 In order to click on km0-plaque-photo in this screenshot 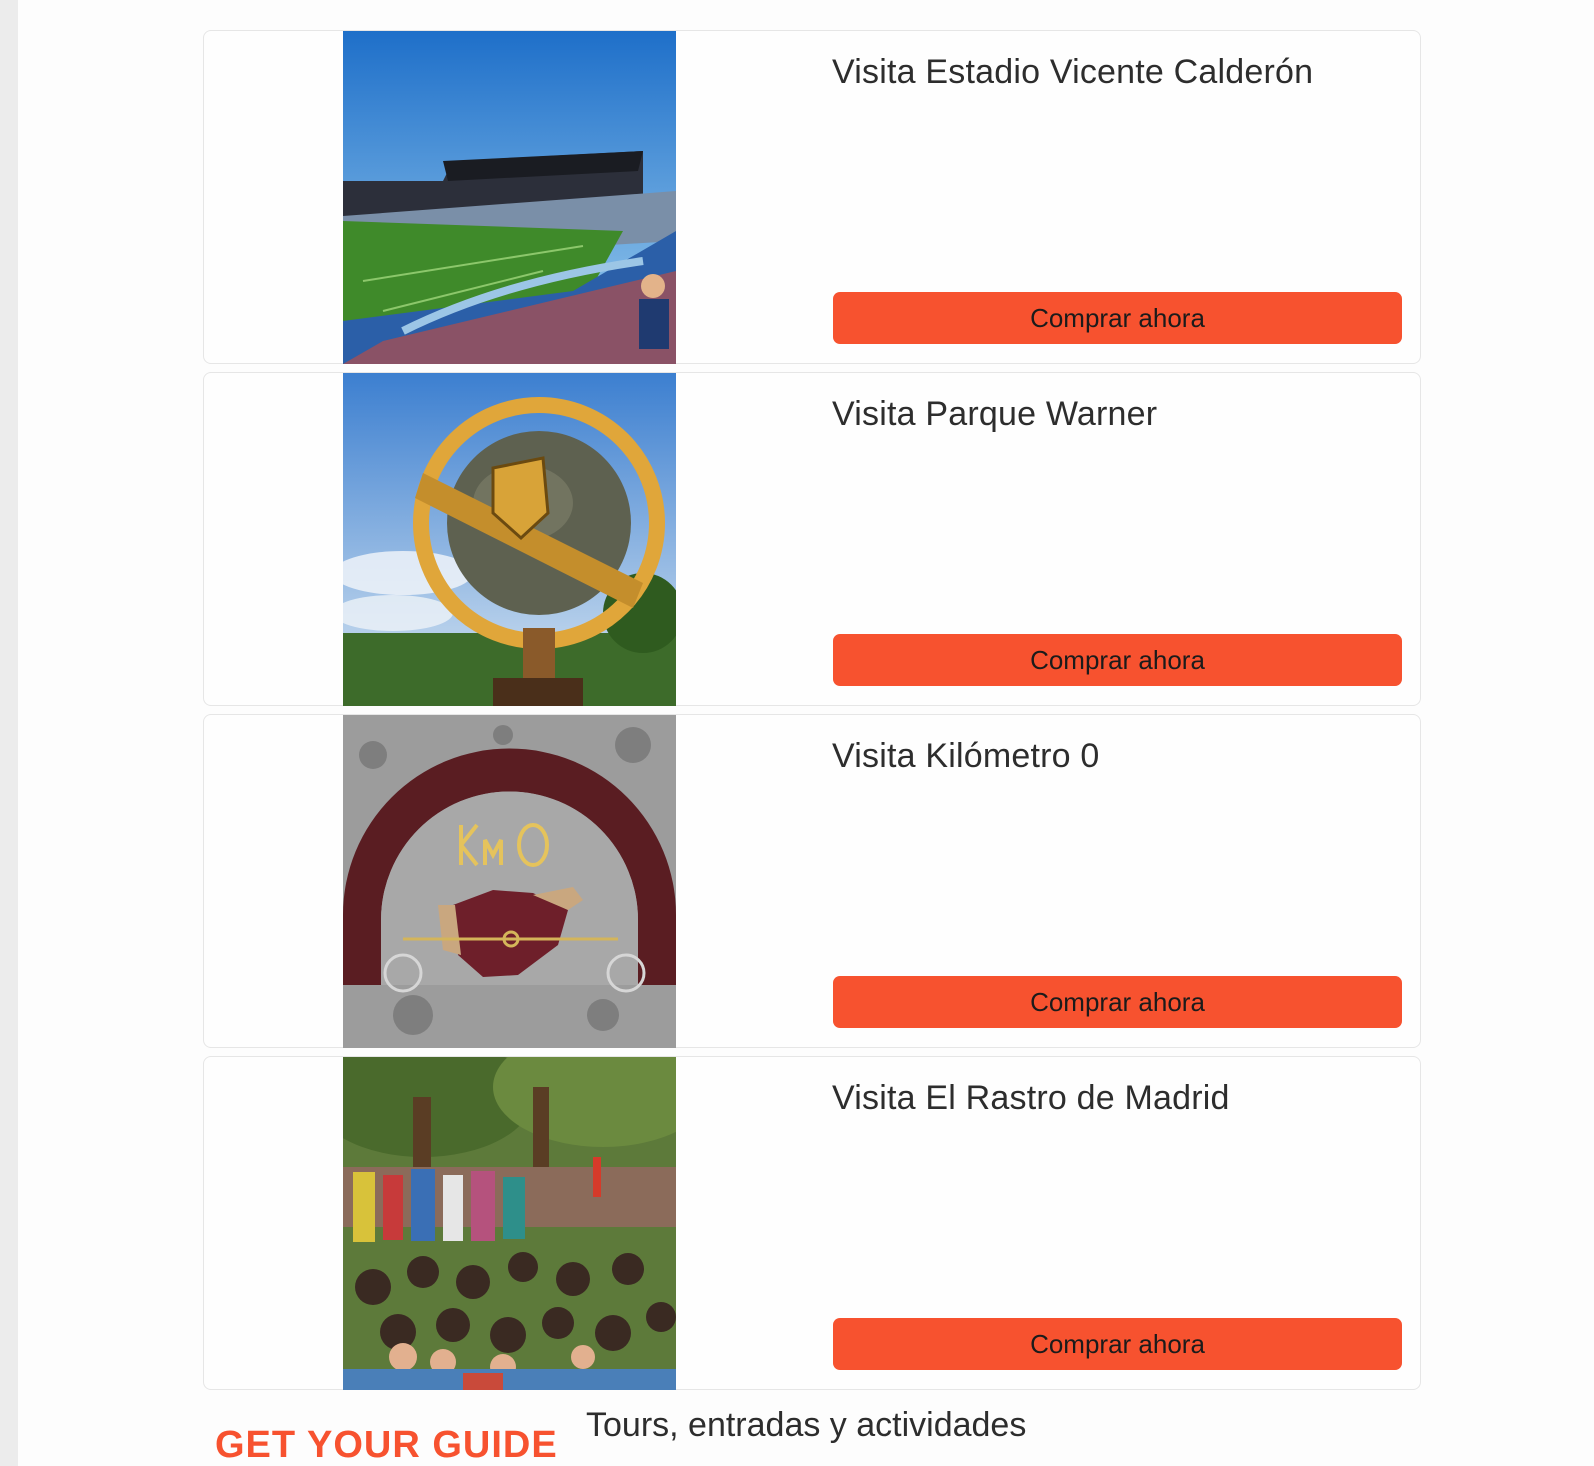, I will do `click(509, 881)`.